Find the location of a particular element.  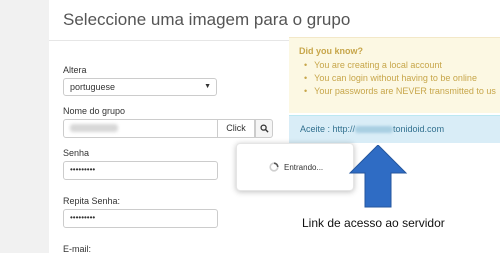

language-select-value: portuguese is located at coordinates (93, 87).